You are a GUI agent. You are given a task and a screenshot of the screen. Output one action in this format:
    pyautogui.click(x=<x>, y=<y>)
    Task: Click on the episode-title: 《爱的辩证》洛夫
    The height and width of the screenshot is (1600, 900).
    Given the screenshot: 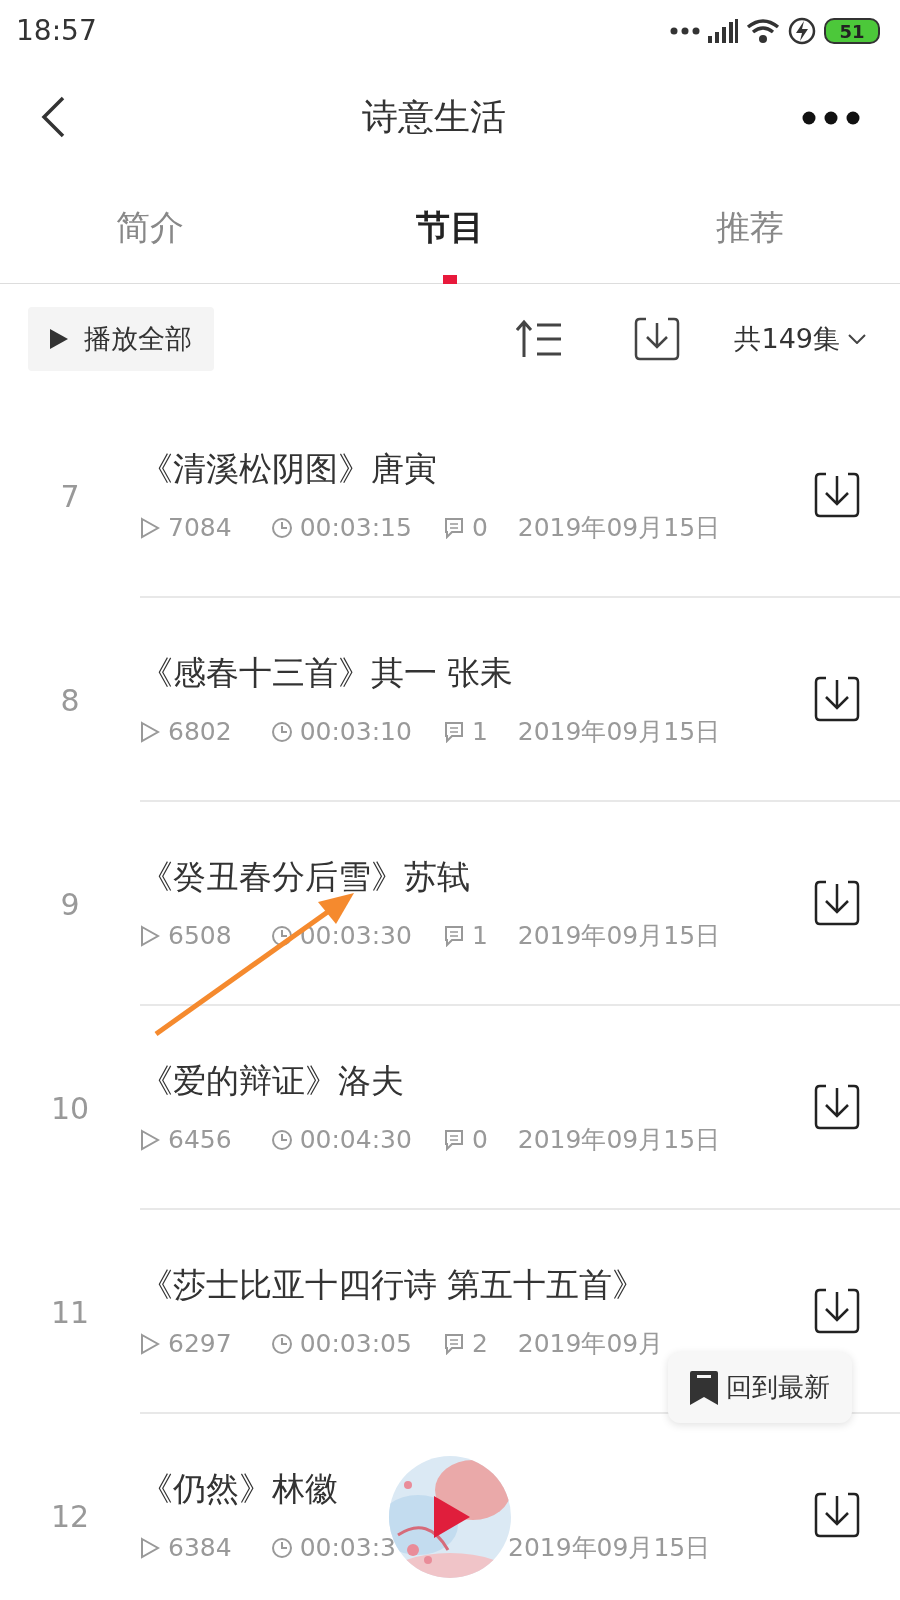 What is the action you would take?
    pyautogui.click(x=272, y=1080)
    